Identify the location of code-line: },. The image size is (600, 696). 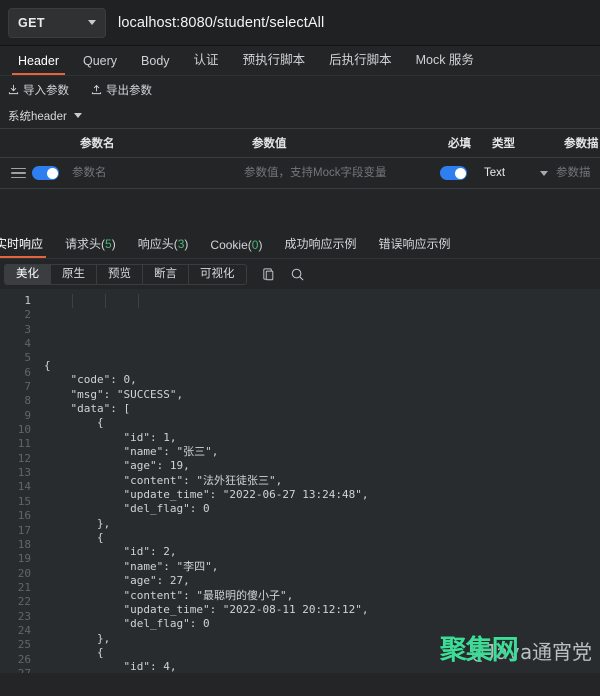
(77, 523).